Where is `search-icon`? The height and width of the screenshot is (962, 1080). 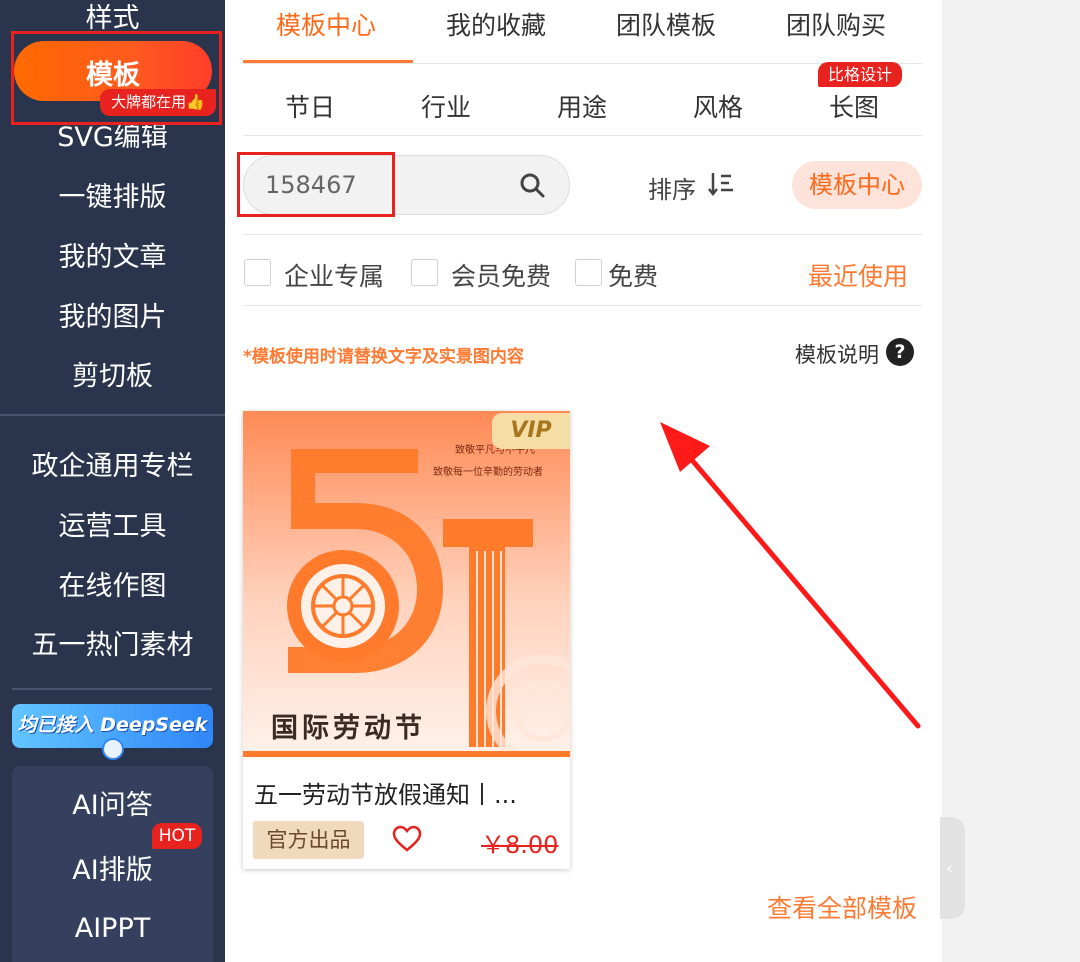 search-icon is located at coordinates (532, 185).